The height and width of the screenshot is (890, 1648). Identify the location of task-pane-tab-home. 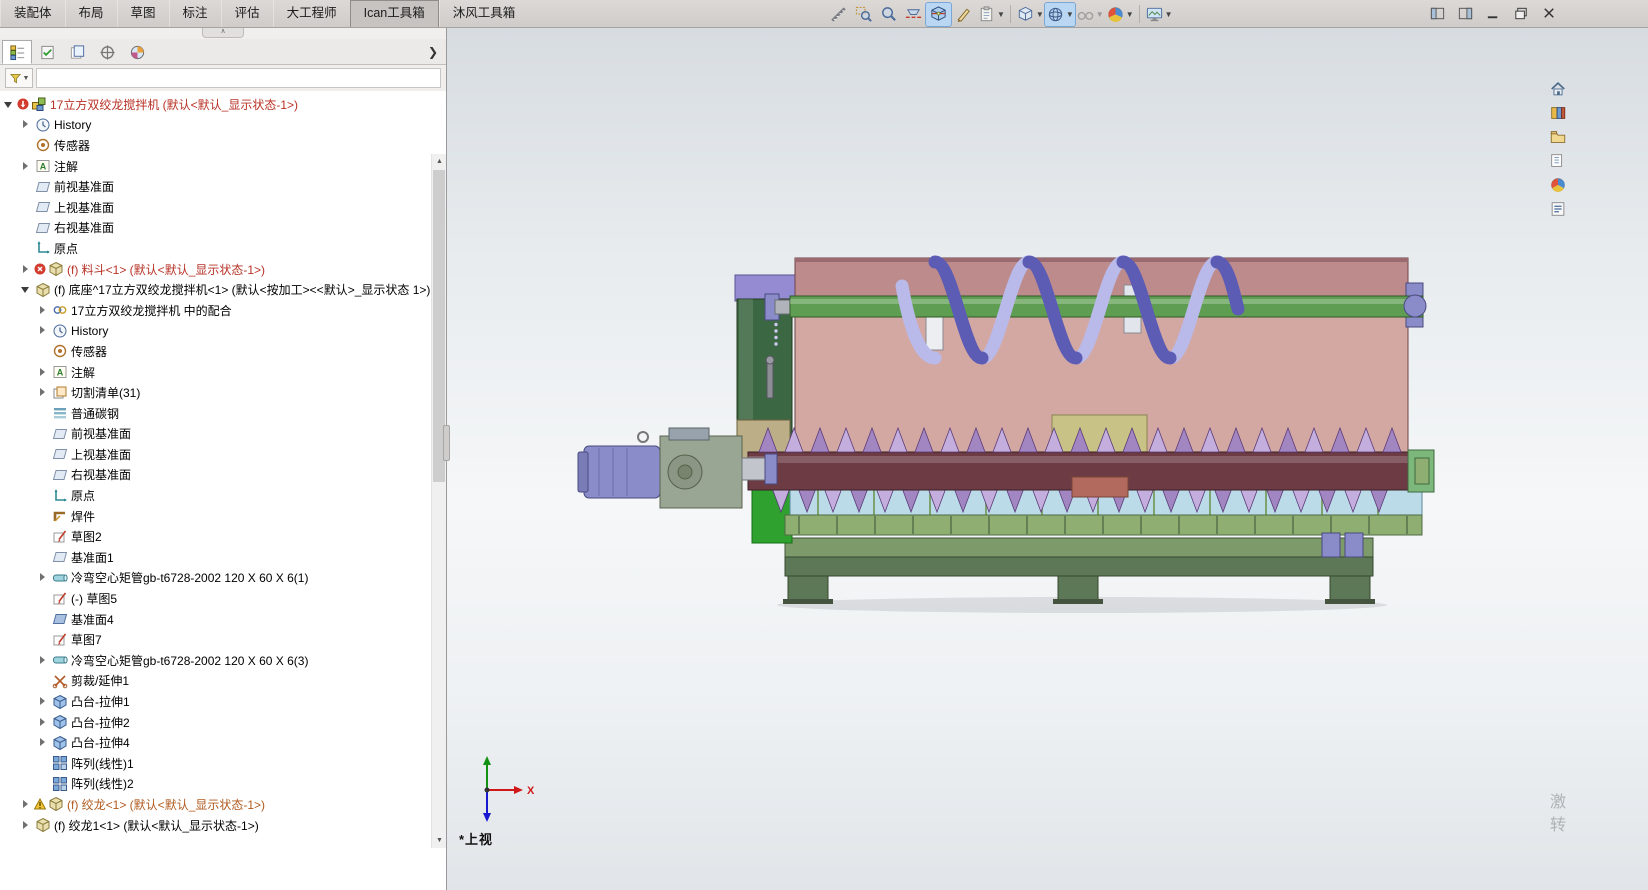
(1557, 88).